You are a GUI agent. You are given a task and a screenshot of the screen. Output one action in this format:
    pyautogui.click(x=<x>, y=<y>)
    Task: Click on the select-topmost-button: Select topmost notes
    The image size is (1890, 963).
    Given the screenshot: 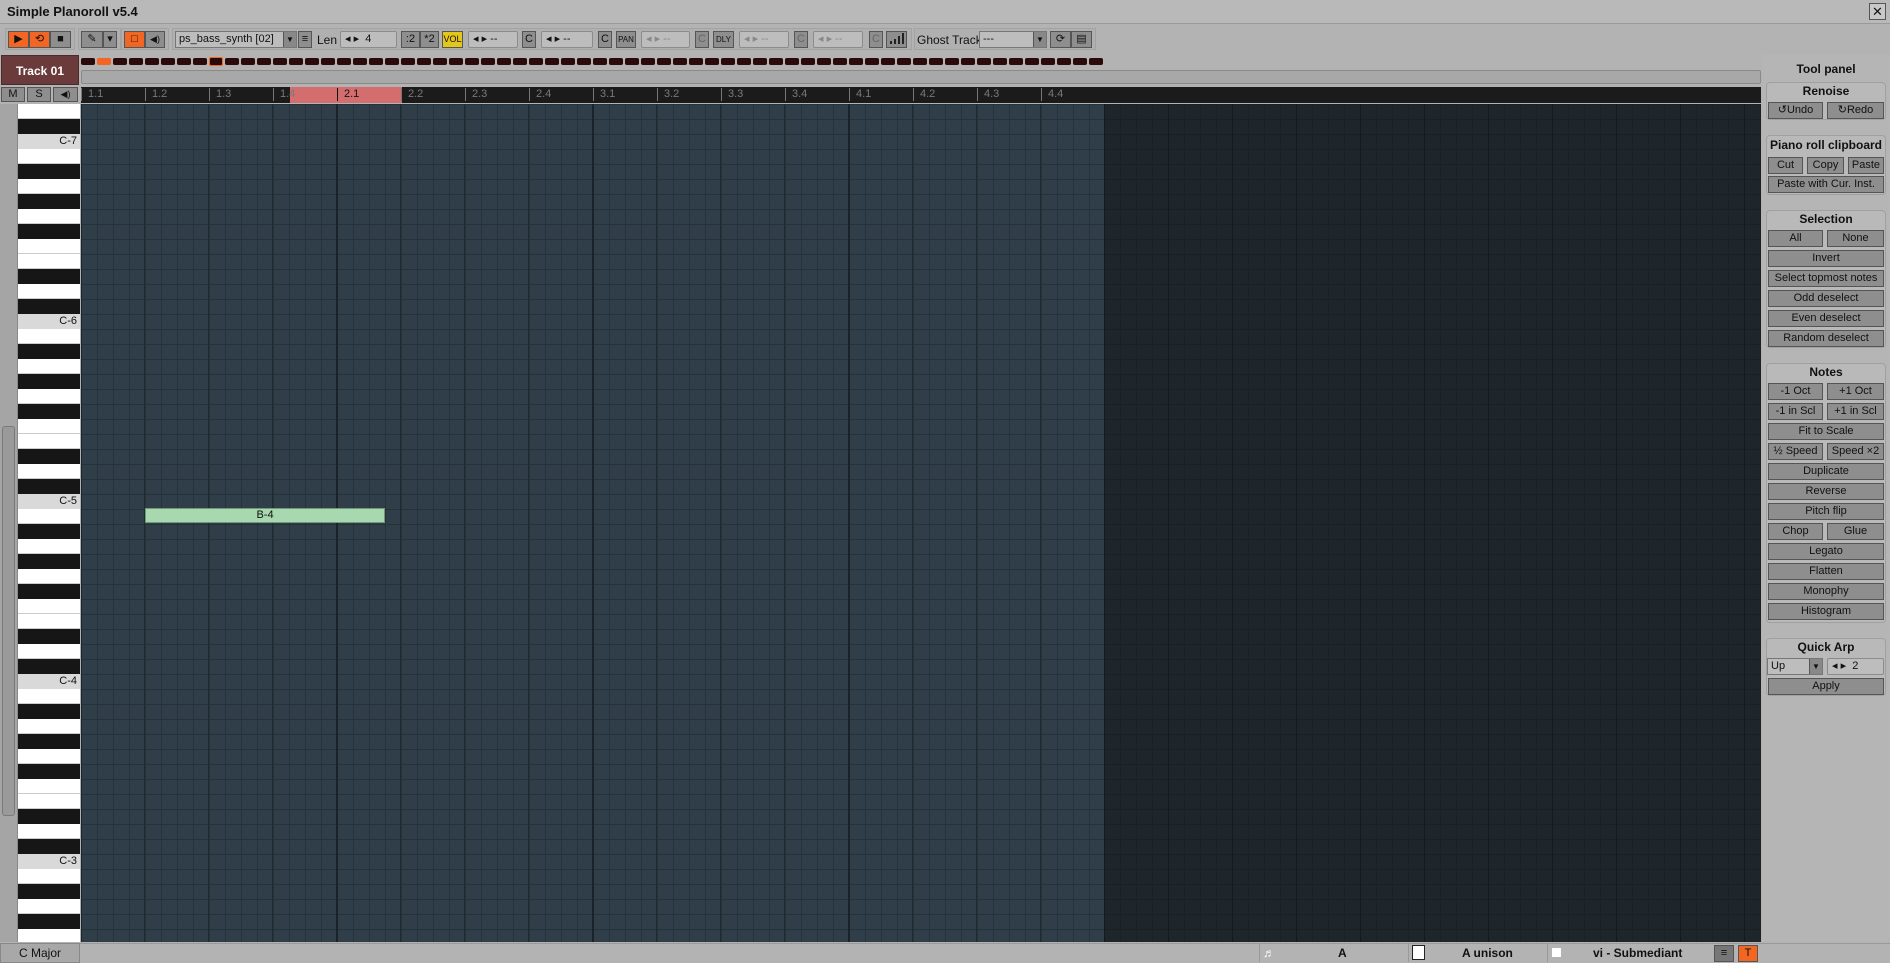 What is the action you would take?
    pyautogui.click(x=1826, y=278)
    